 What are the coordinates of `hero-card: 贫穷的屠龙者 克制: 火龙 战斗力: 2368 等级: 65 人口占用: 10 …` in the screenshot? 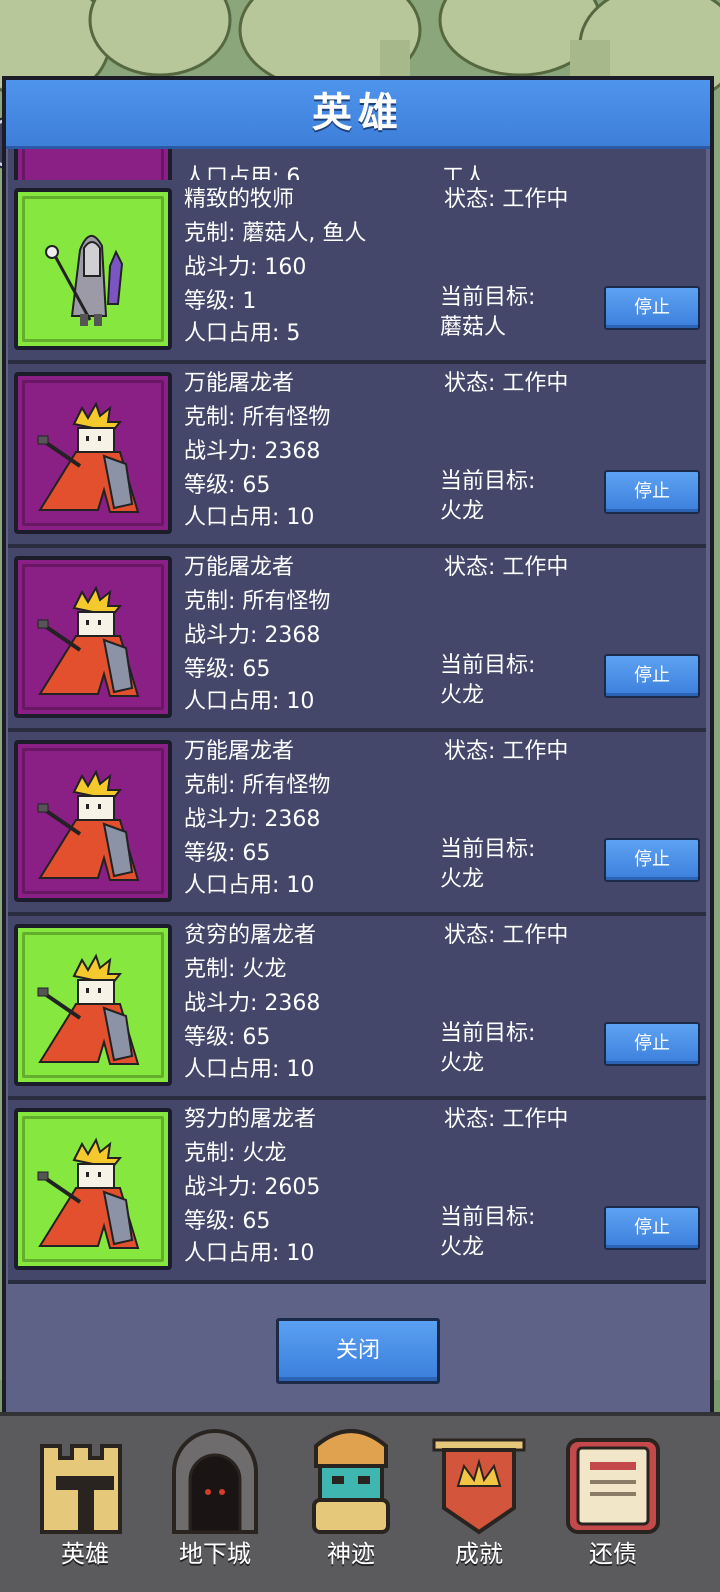 It's located at (357, 1008).